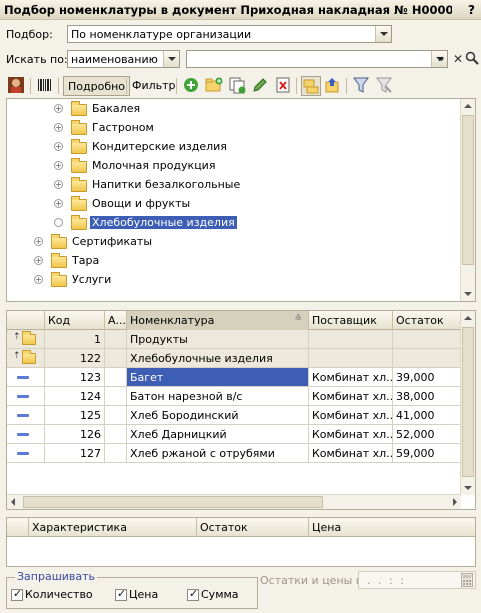 The width and height of the screenshot is (481, 613). I want to click on cell-code: 1, so click(75, 339).